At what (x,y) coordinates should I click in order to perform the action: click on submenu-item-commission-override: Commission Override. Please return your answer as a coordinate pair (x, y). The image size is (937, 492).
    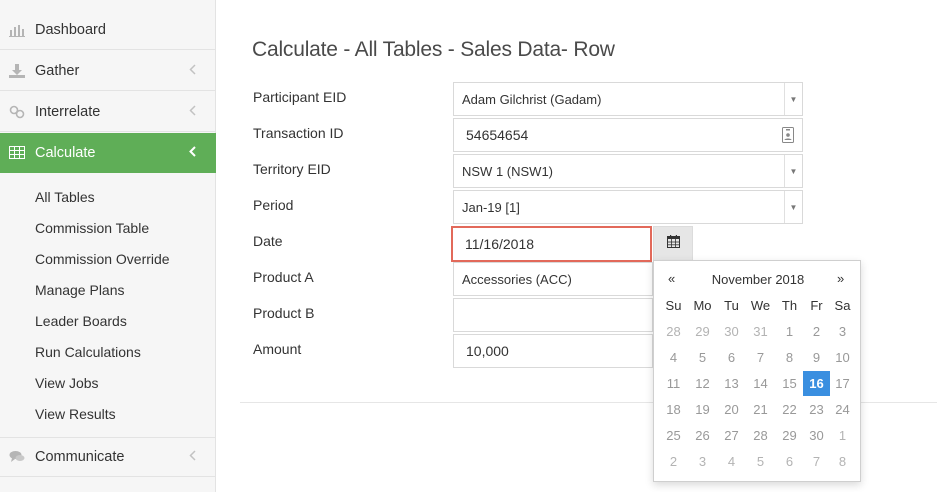
    Looking at the image, I should click on (102, 259).